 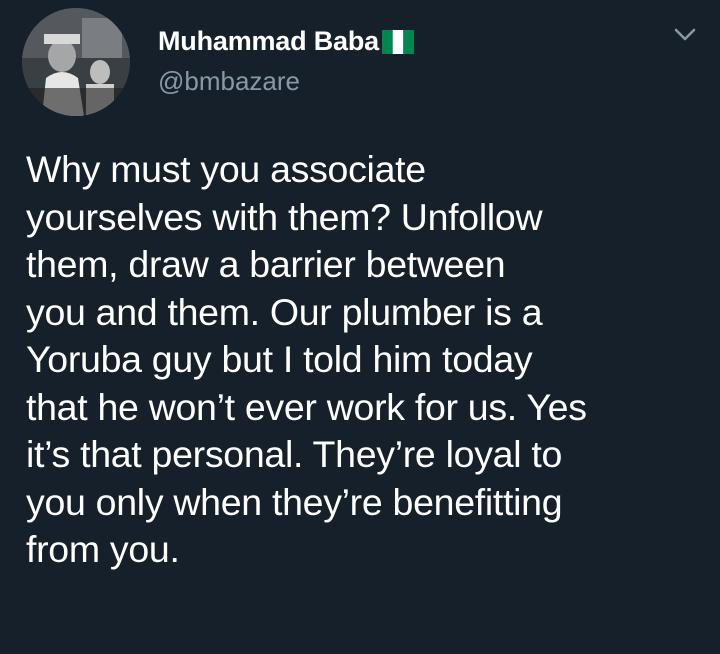 What do you see at coordinates (268, 41) in the screenshot?
I see `display-name-text: Muhammad Baba` at bounding box center [268, 41].